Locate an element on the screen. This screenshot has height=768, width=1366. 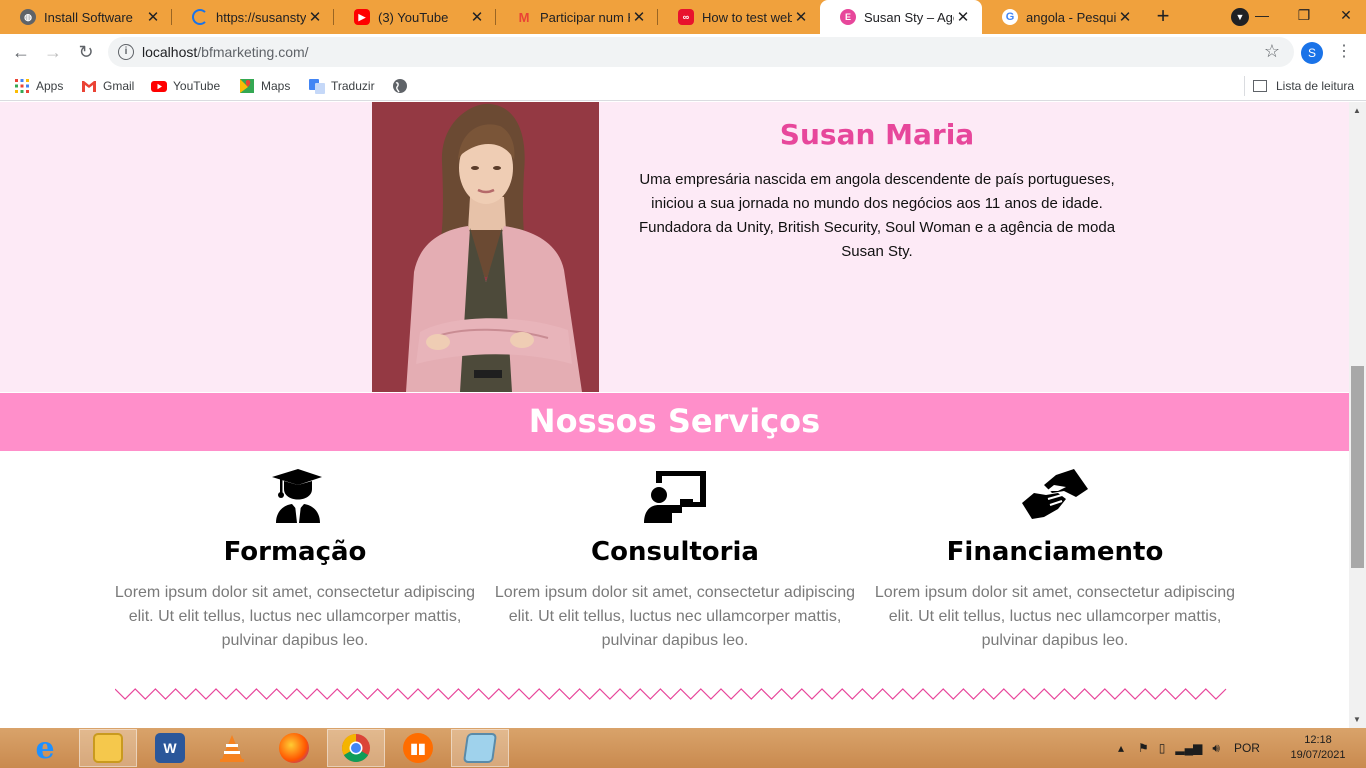
youtube-icon is located at coordinates (159, 86).